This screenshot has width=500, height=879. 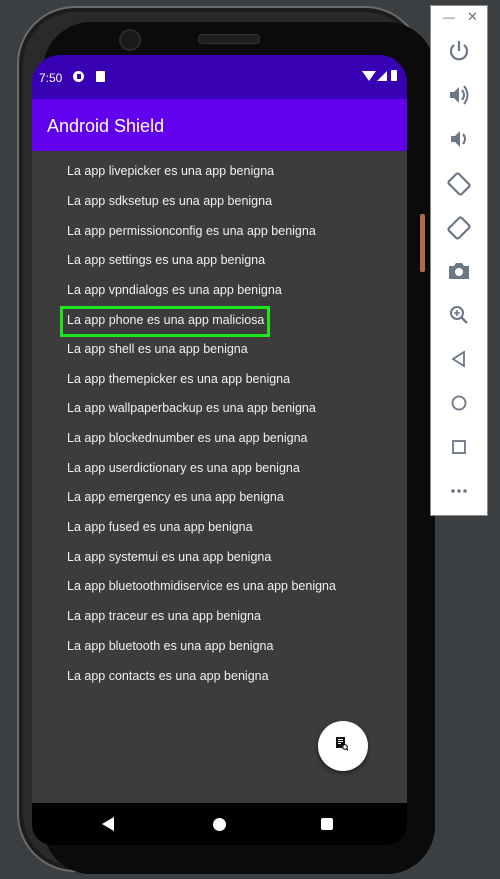 I want to click on list-item: La app emergency es una app benigna, so click(x=175, y=497).